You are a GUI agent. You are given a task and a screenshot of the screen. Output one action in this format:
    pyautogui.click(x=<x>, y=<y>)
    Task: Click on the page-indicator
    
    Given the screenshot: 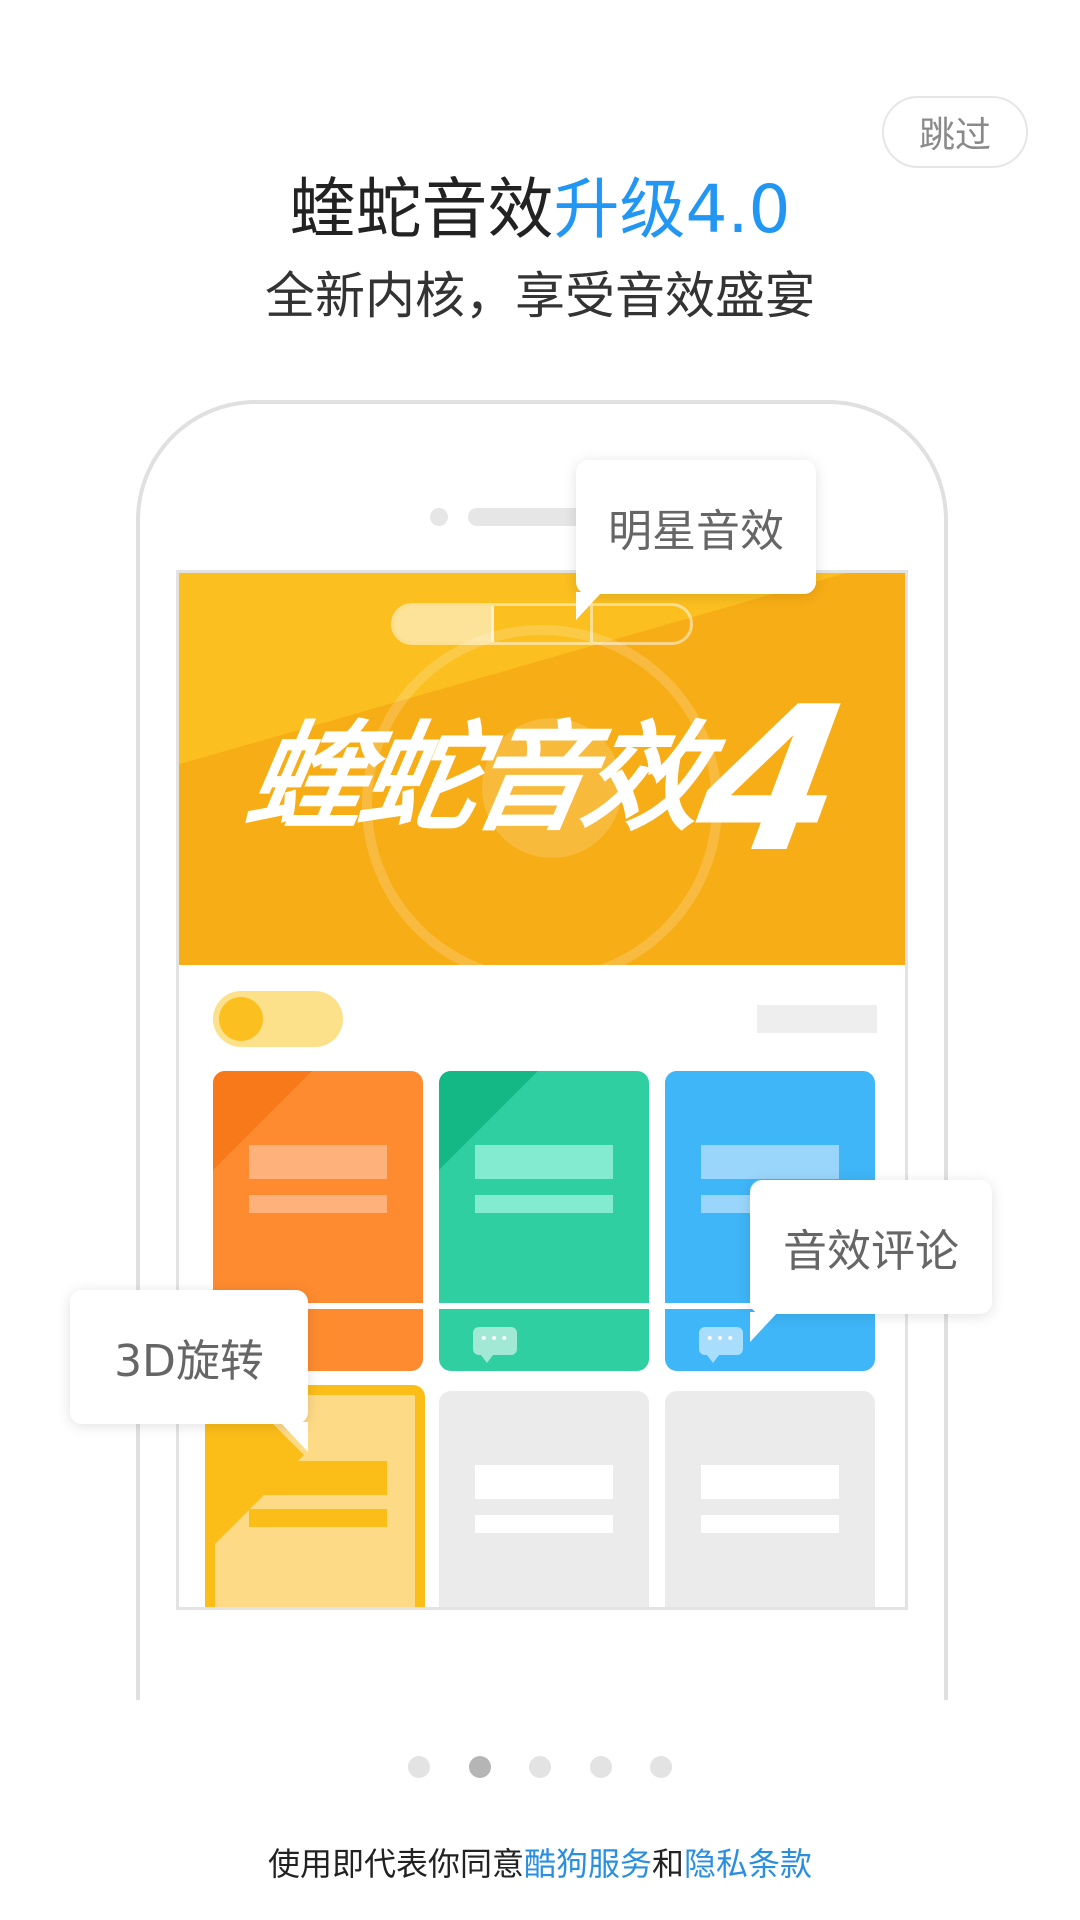 What is the action you would take?
    pyautogui.click(x=540, y=1767)
    